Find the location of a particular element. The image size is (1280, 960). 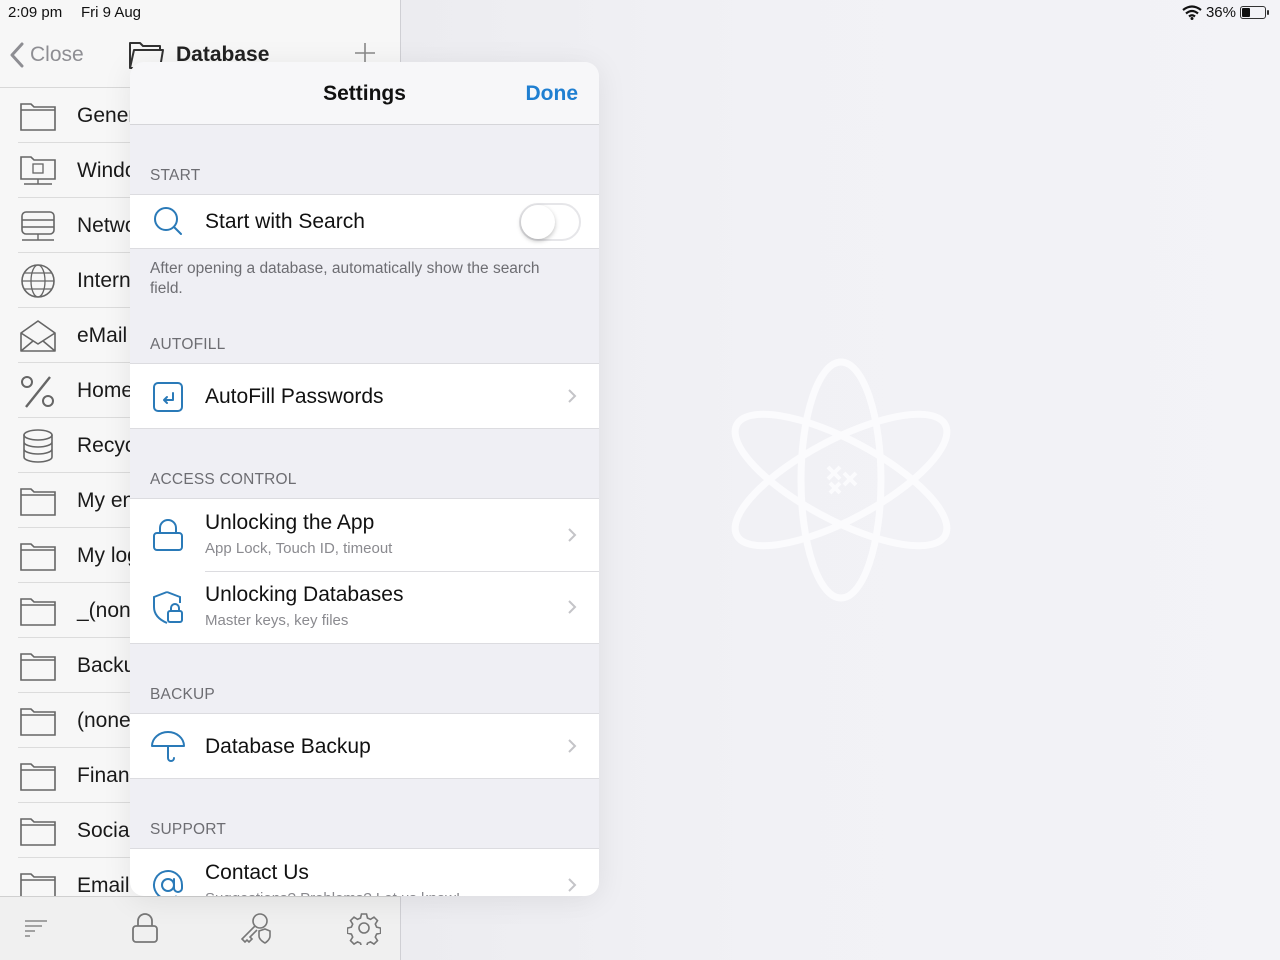

gear-icon is located at coordinates (364, 928).